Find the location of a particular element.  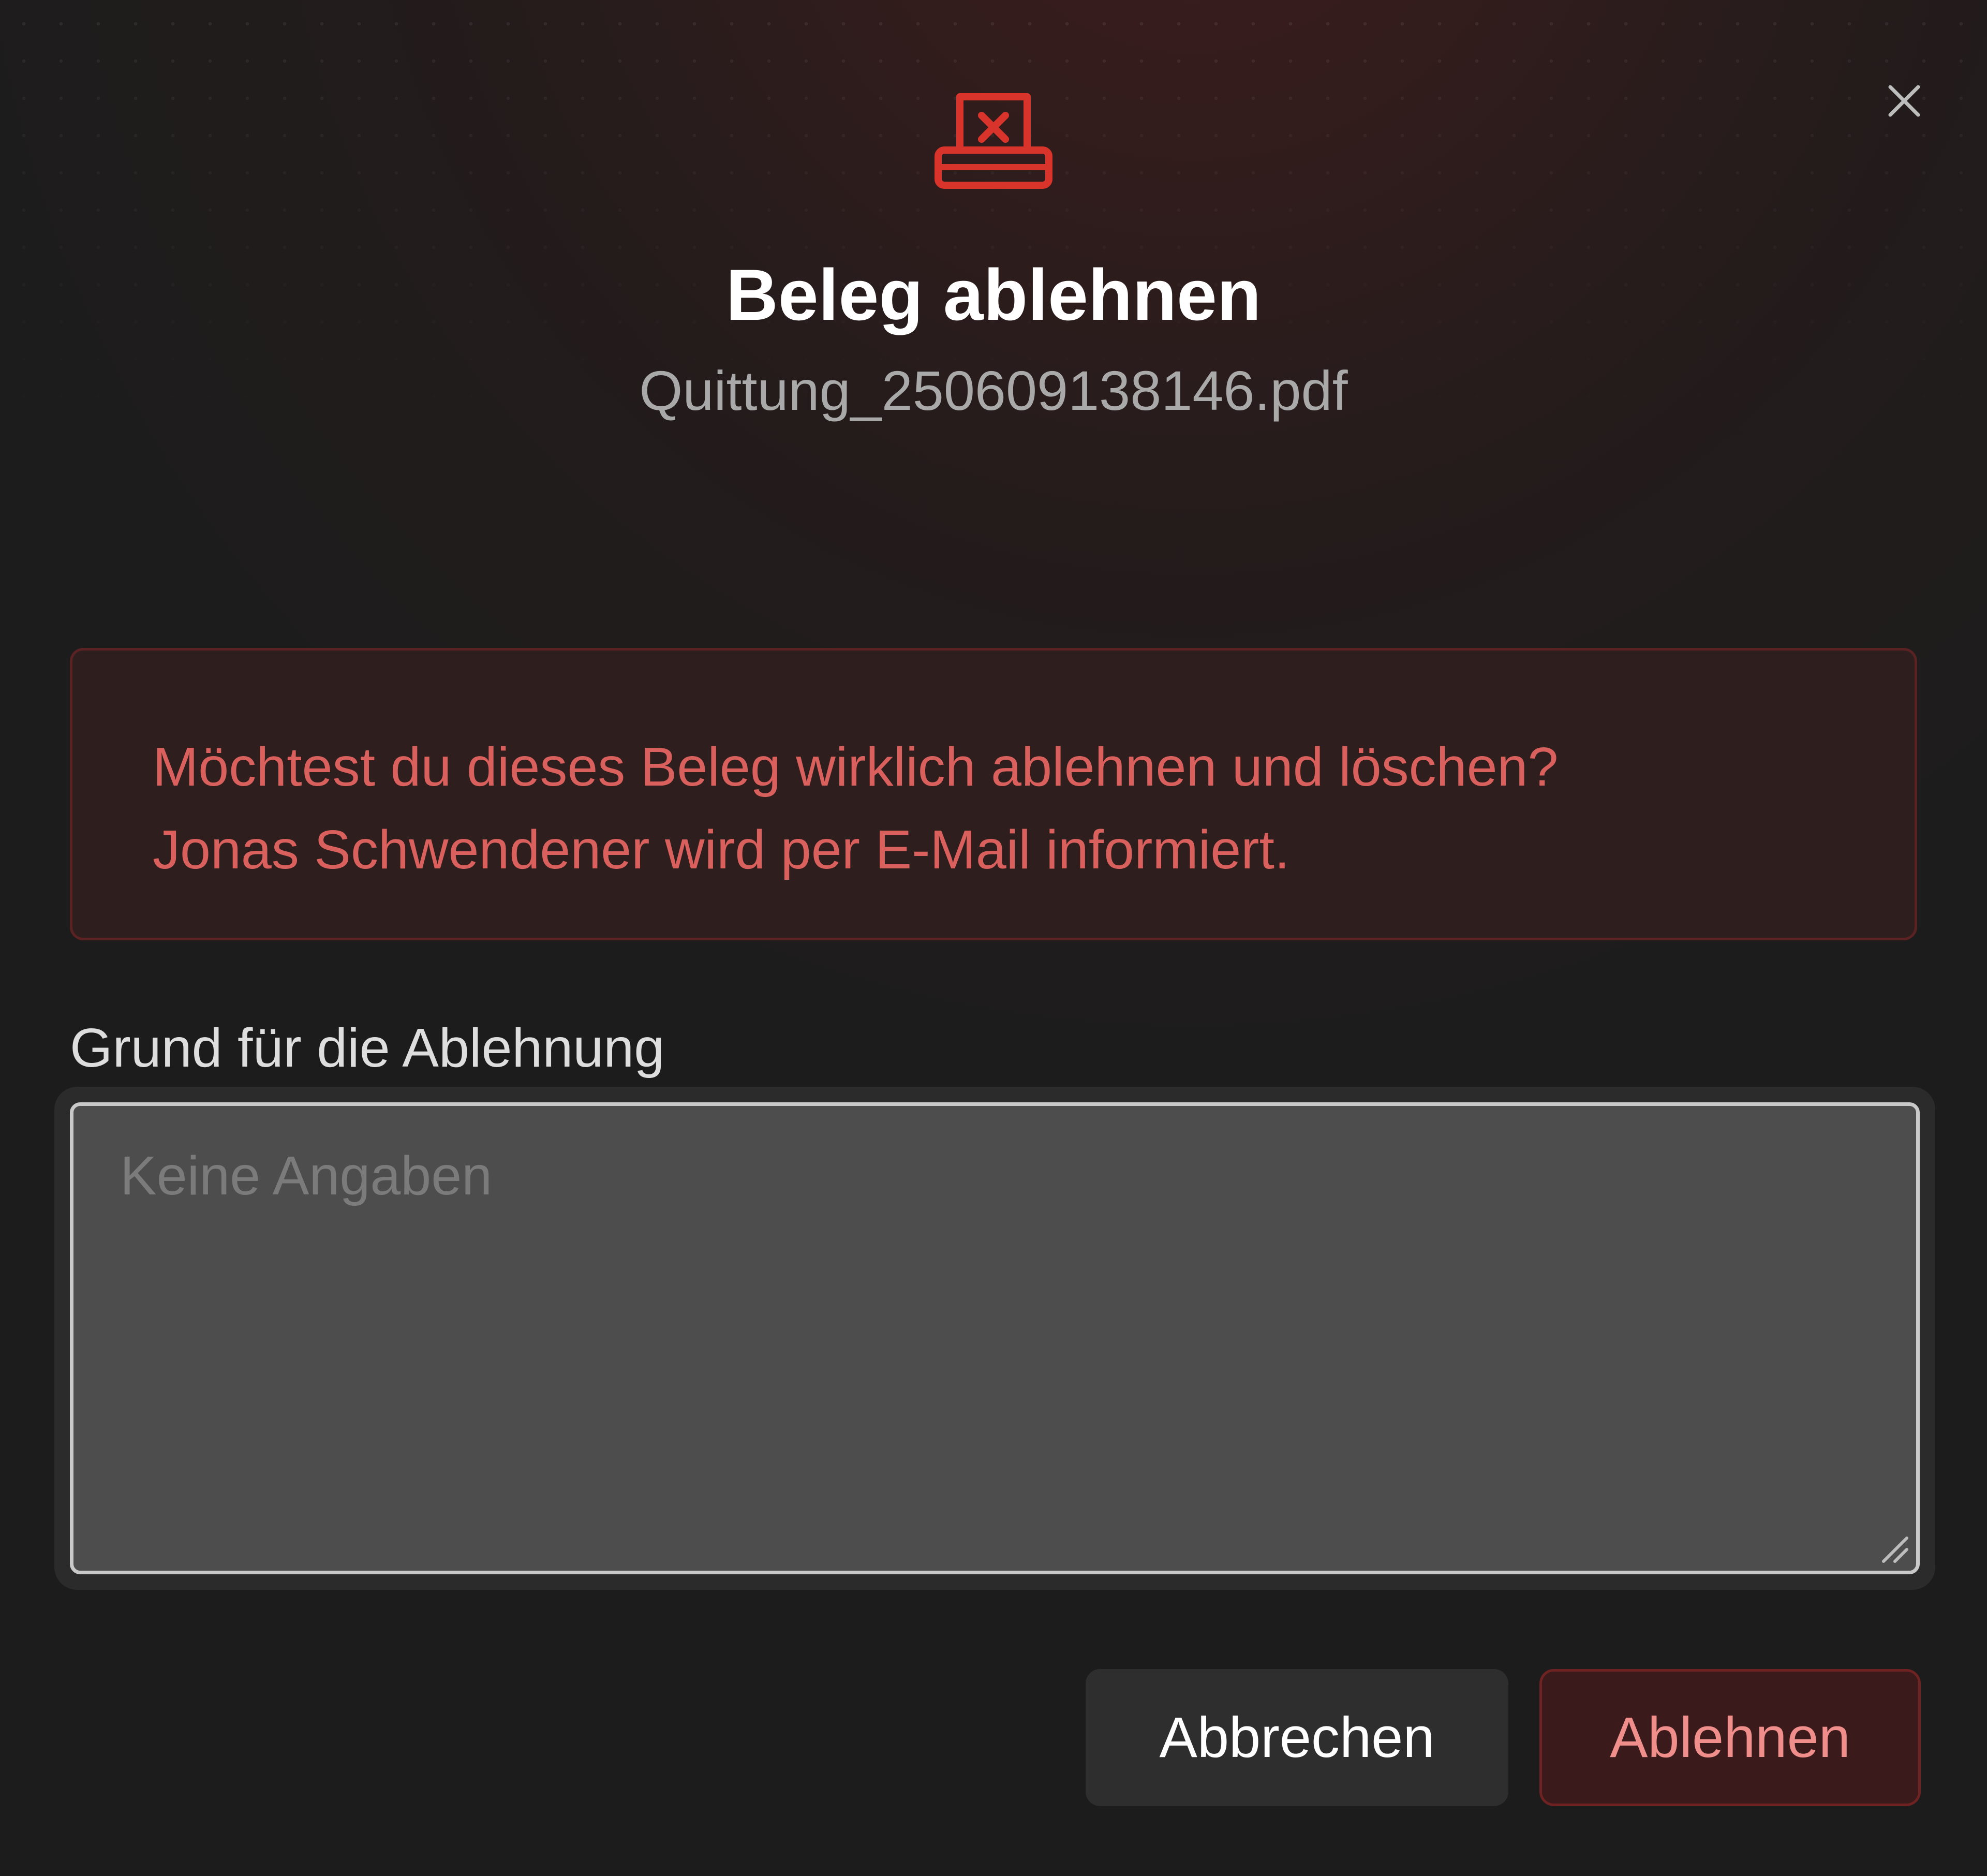

close-button is located at coordinates (1904, 101).